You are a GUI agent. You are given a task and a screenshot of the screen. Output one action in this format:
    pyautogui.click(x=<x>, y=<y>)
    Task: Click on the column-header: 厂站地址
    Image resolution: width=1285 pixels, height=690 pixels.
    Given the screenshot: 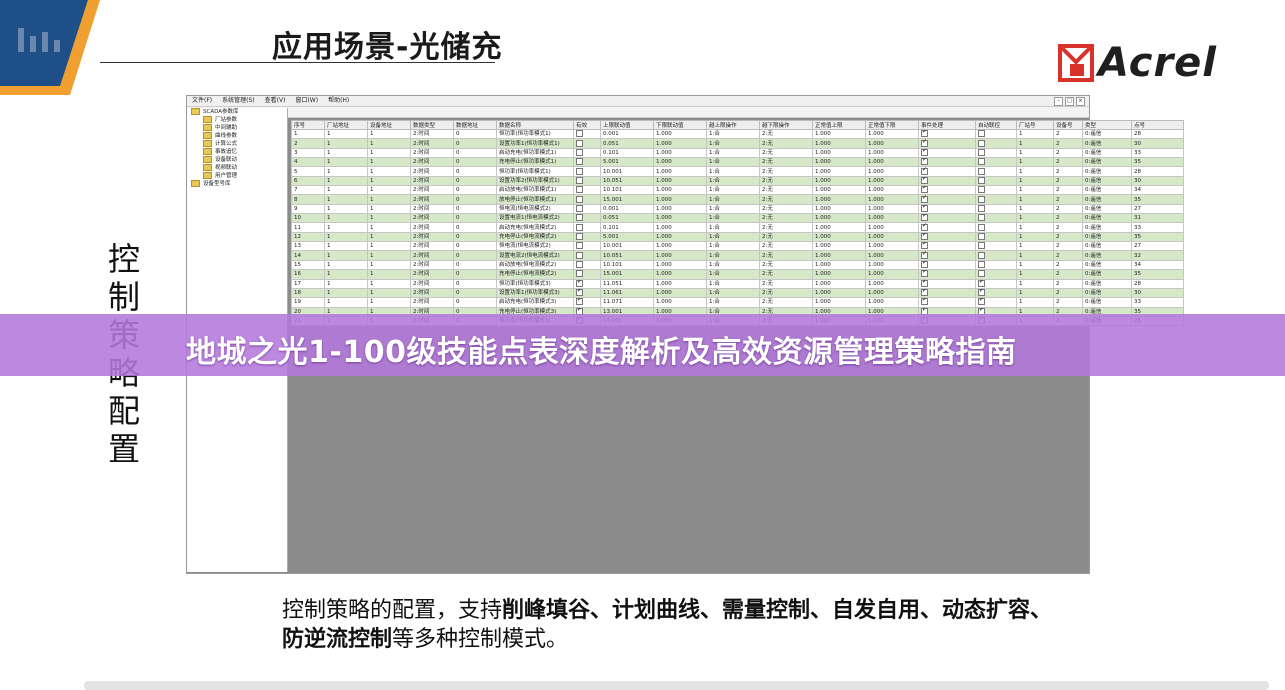 What is the action you would take?
    pyautogui.click(x=346, y=125)
    